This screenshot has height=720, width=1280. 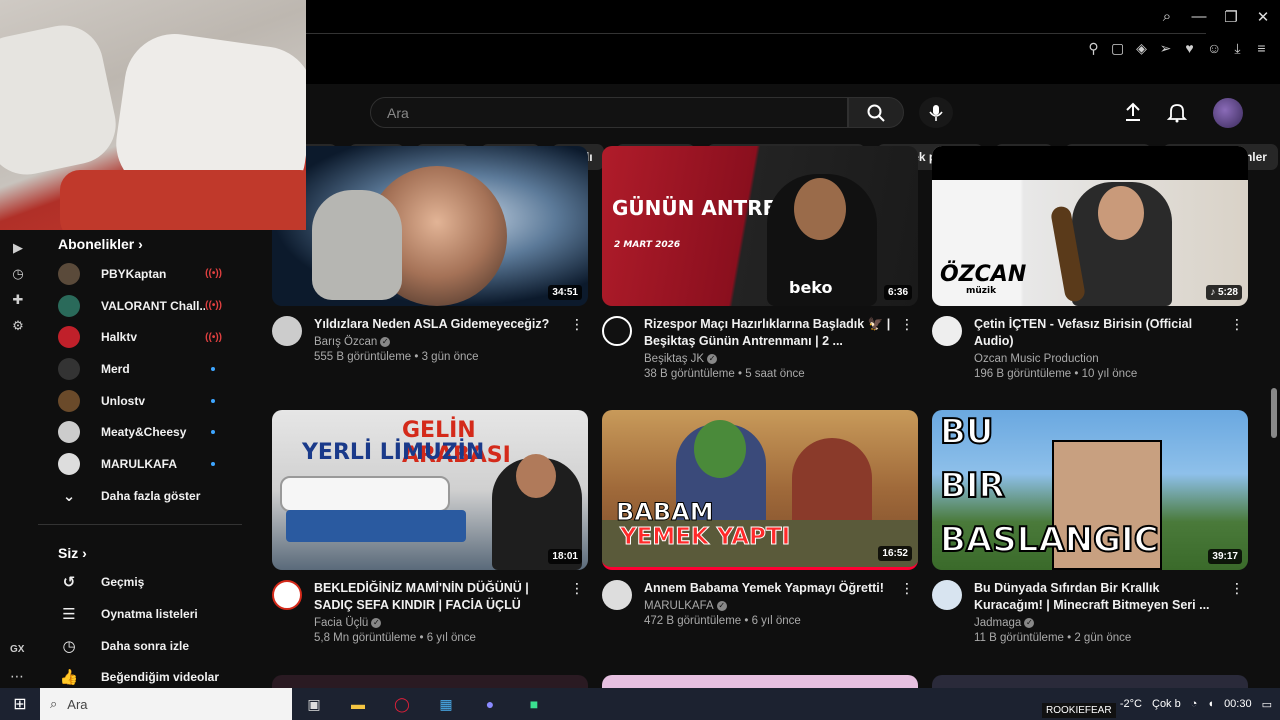 What do you see at coordinates (144, 496) in the screenshot?
I see `show-more-button: ⌄ Daha fazla göster` at bounding box center [144, 496].